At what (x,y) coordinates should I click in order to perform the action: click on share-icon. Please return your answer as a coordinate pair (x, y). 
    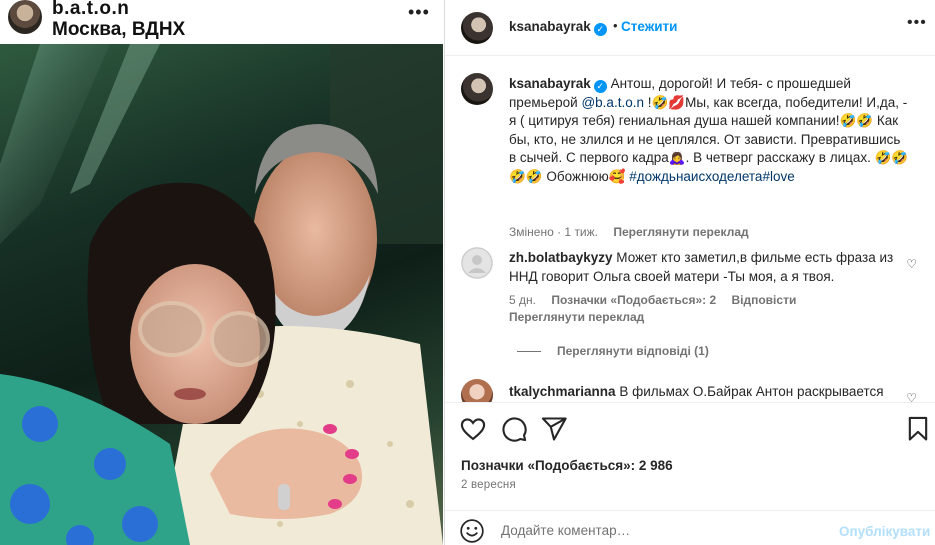
    Looking at the image, I should click on (554, 429).